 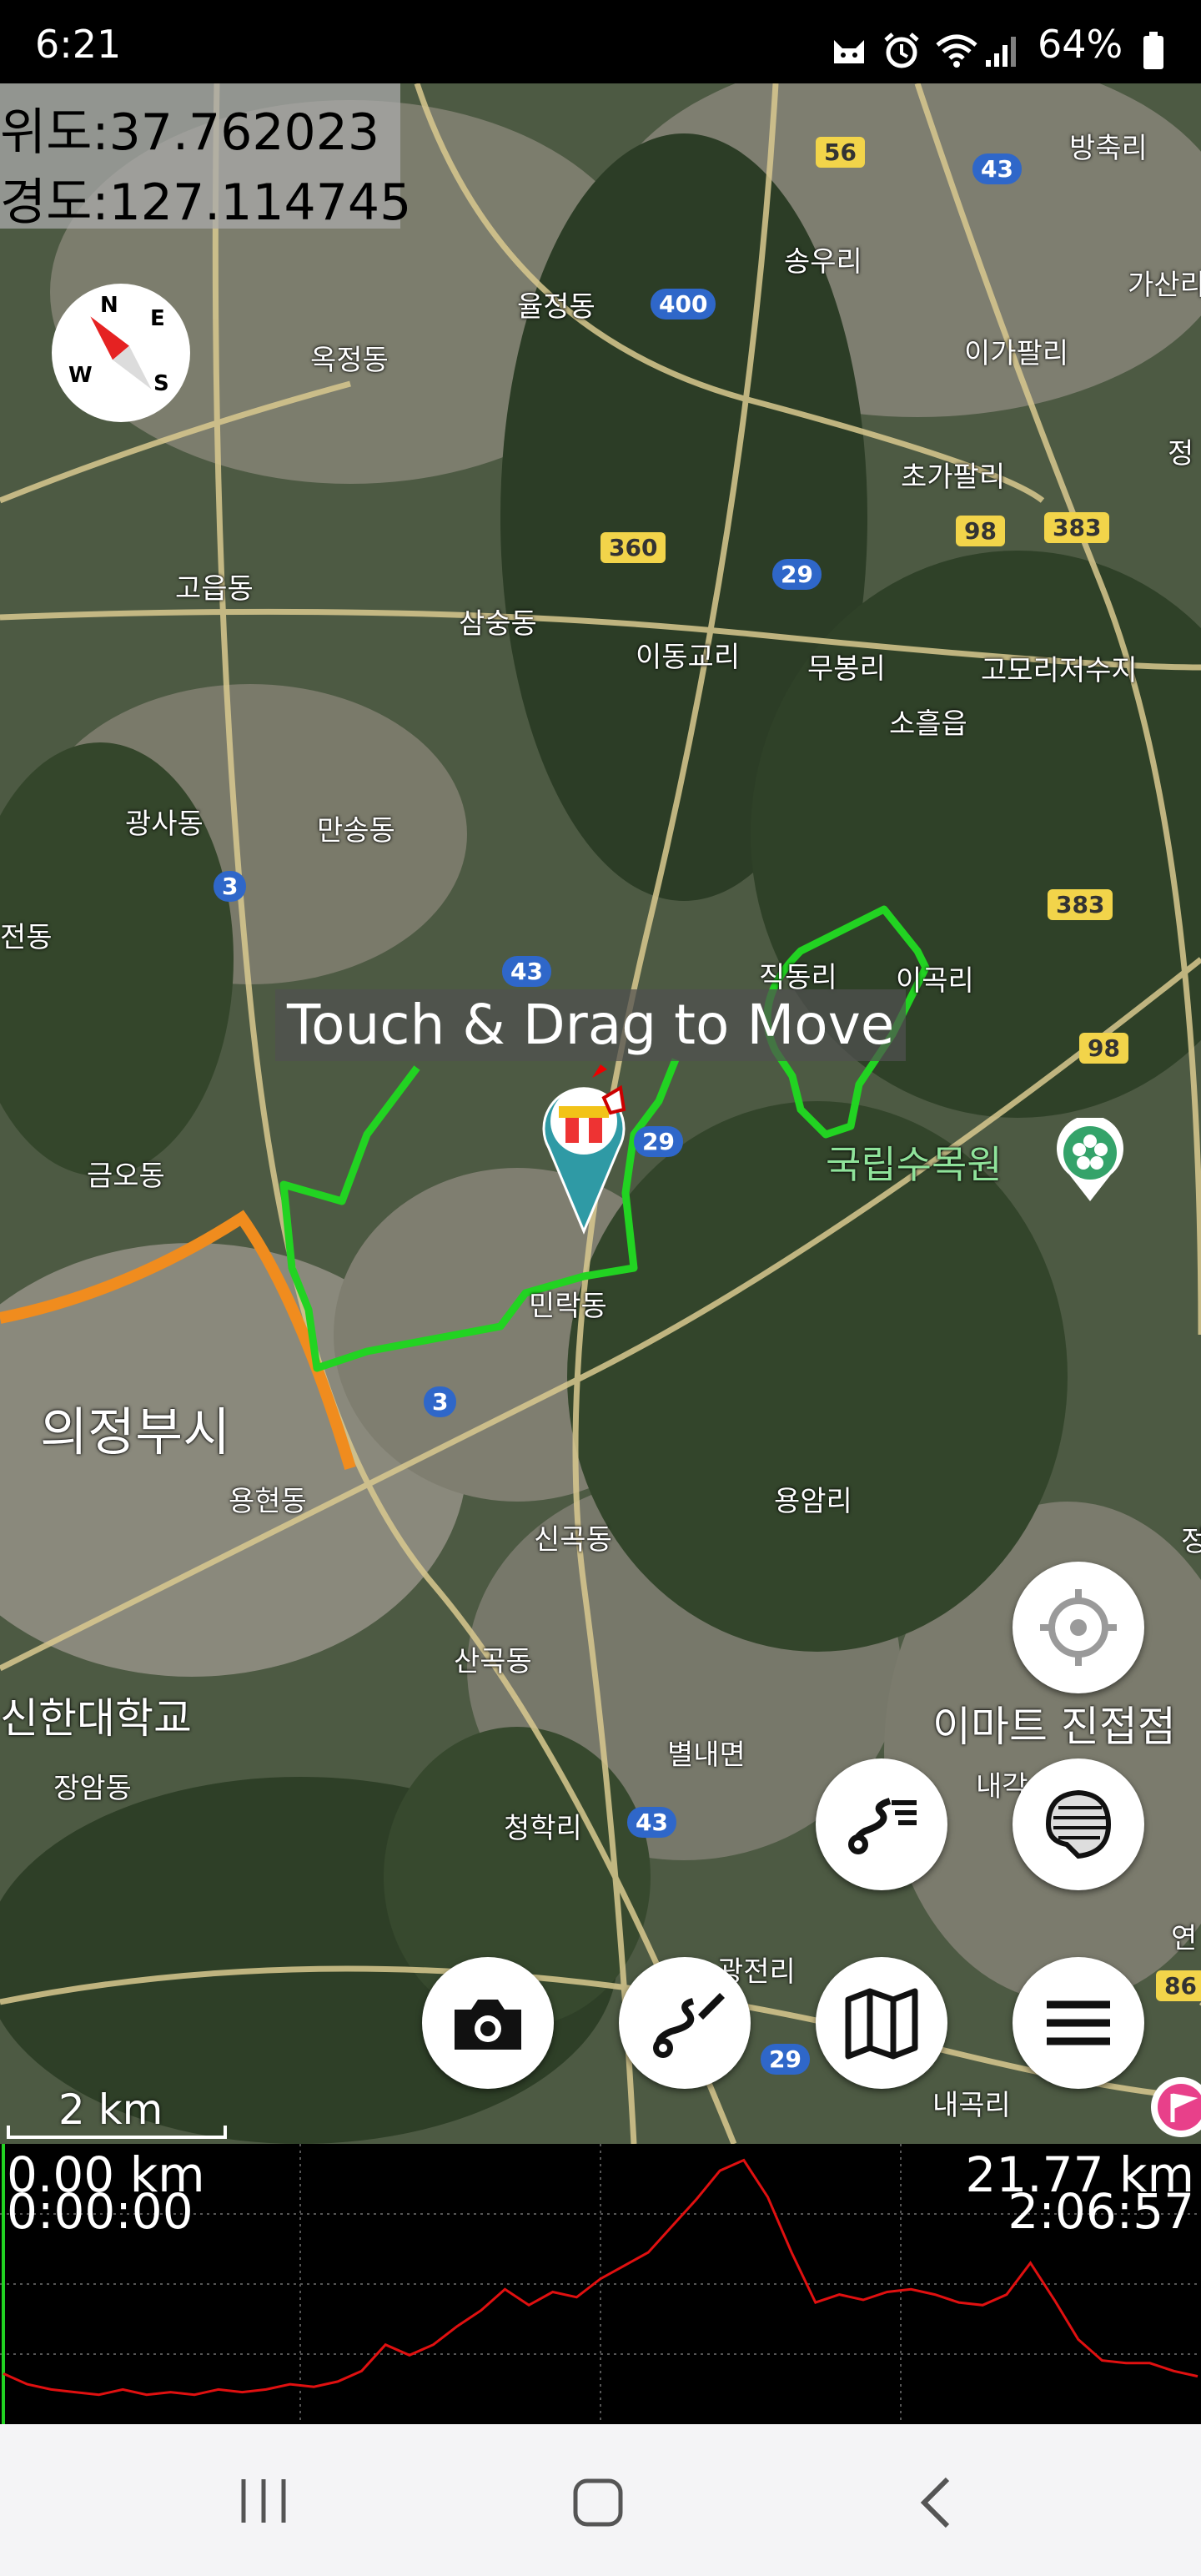 I want to click on road-shield: 56, so click(x=841, y=152).